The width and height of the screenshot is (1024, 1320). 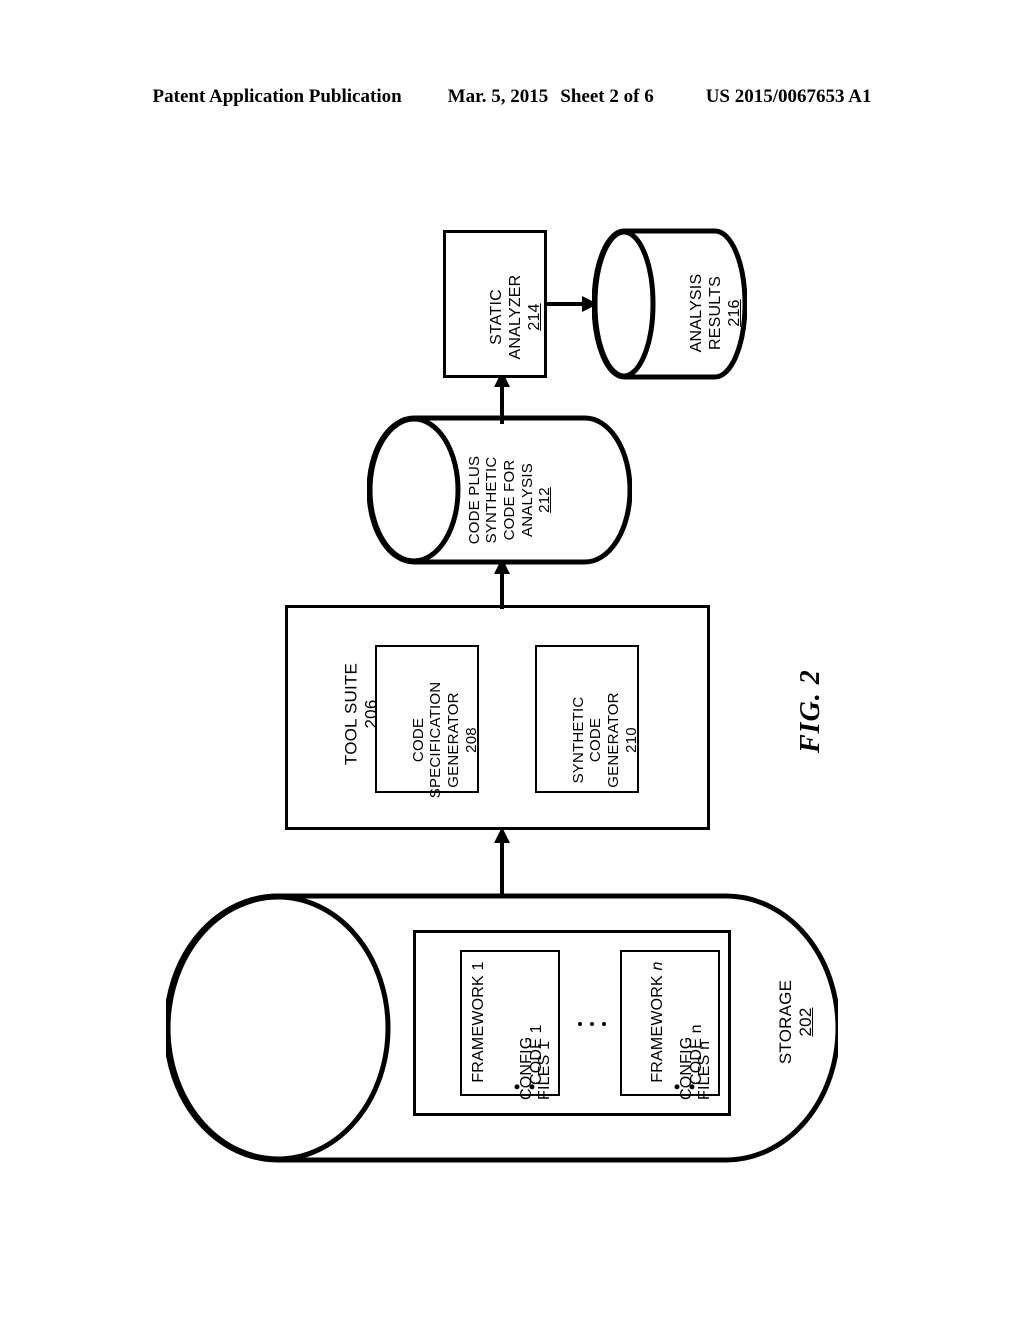 I want to click on framework-ellipsis, so click(x=592, y=1023).